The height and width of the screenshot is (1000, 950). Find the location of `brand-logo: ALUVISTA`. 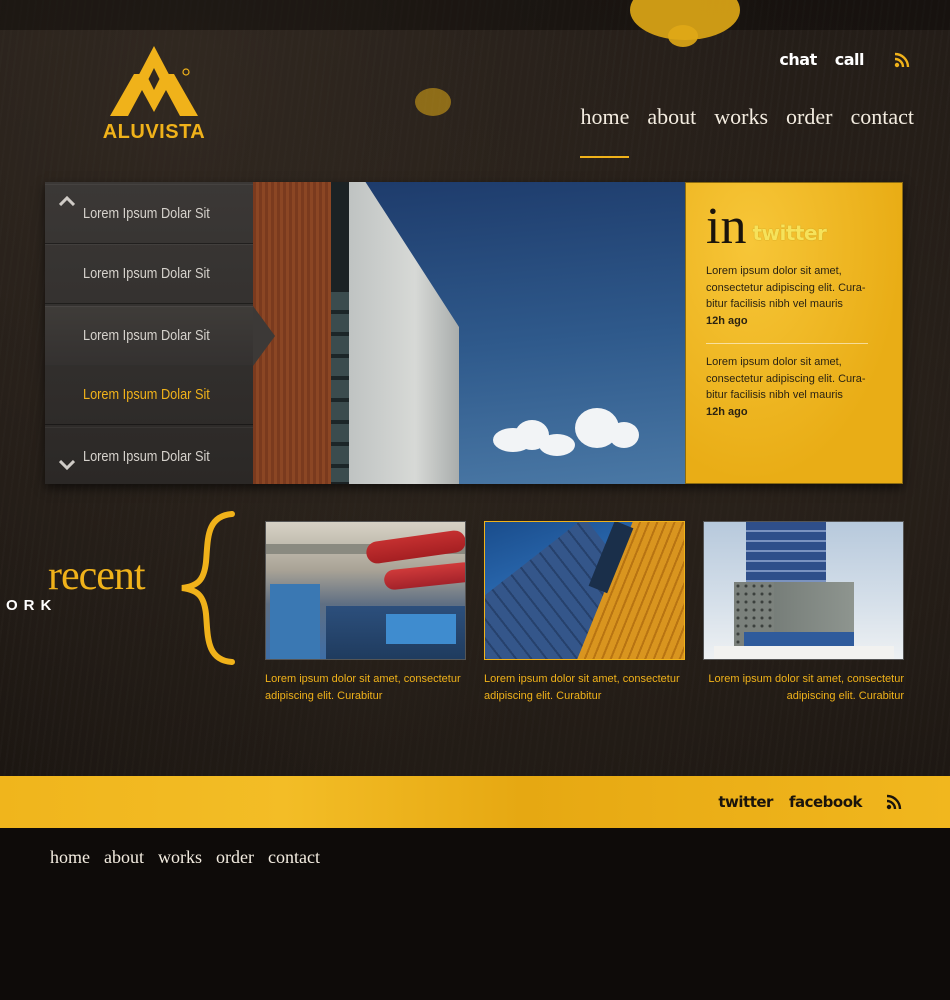

brand-logo: ALUVISTA is located at coordinates (154, 94).